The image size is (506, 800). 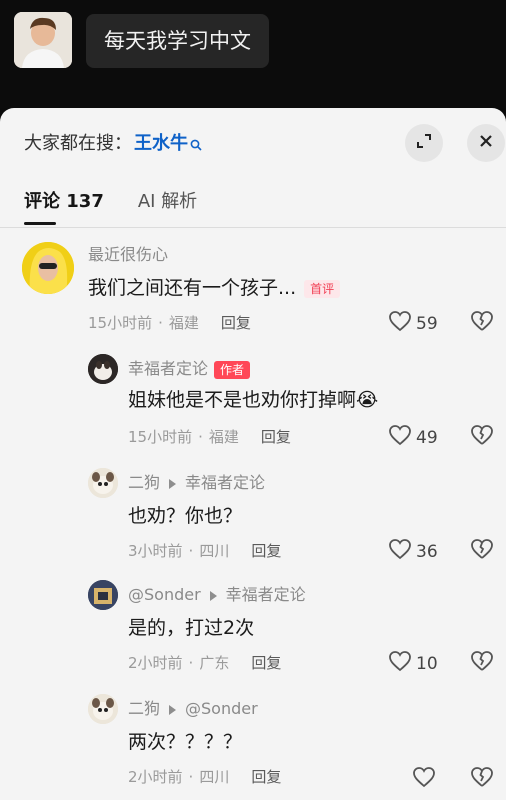 What do you see at coordinates (110, 202) in the screenshot?
I see `comment-tabs: 评论 137 AI 解析` at bounding box center [110, 202].